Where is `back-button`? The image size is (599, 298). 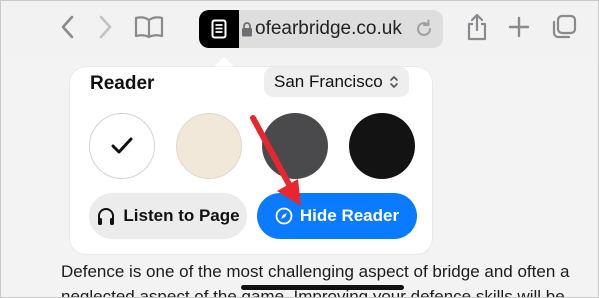 back-button is located at coordinates (67, 27).